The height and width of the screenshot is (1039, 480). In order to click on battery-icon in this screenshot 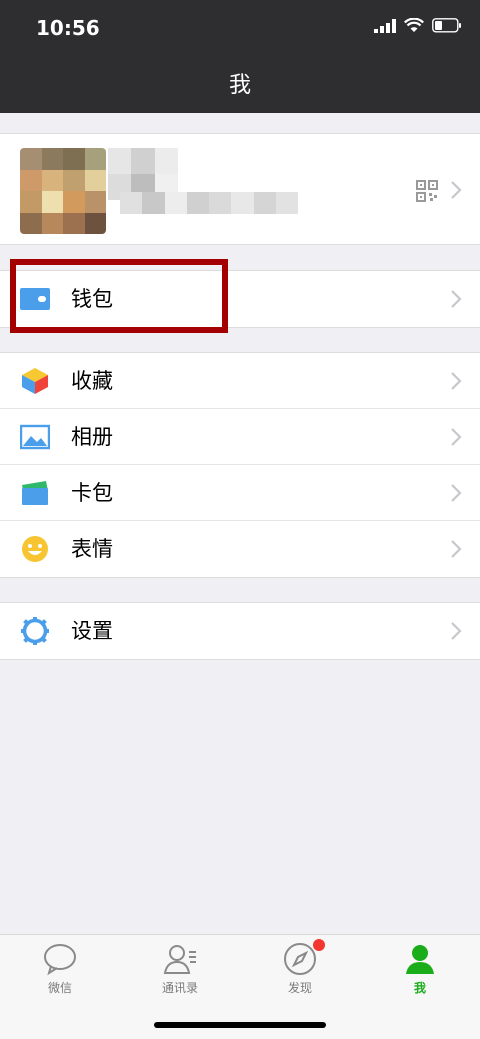, I will do `click(446, 25)`.